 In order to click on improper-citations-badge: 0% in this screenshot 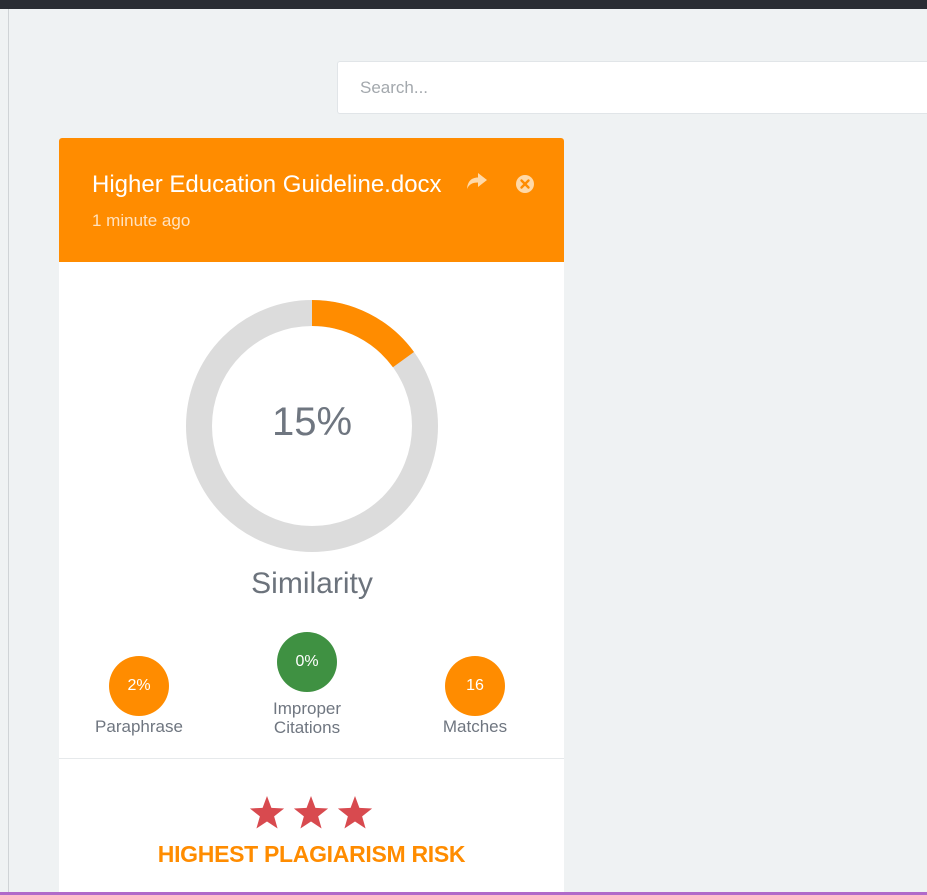, I will do `click(307, 662)`.